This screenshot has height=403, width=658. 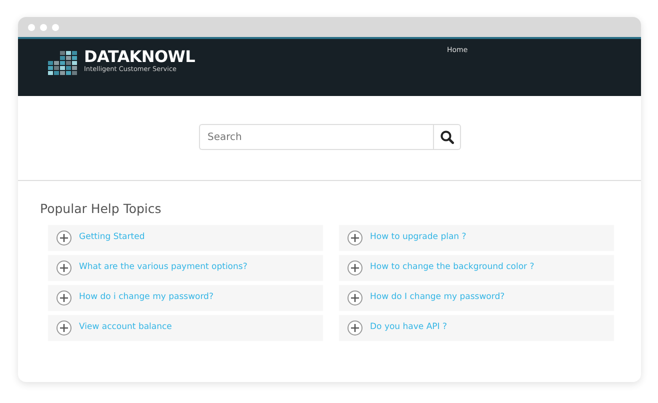 I want to click on section-title: Popular Help Topics, so click(x=101, y=209).